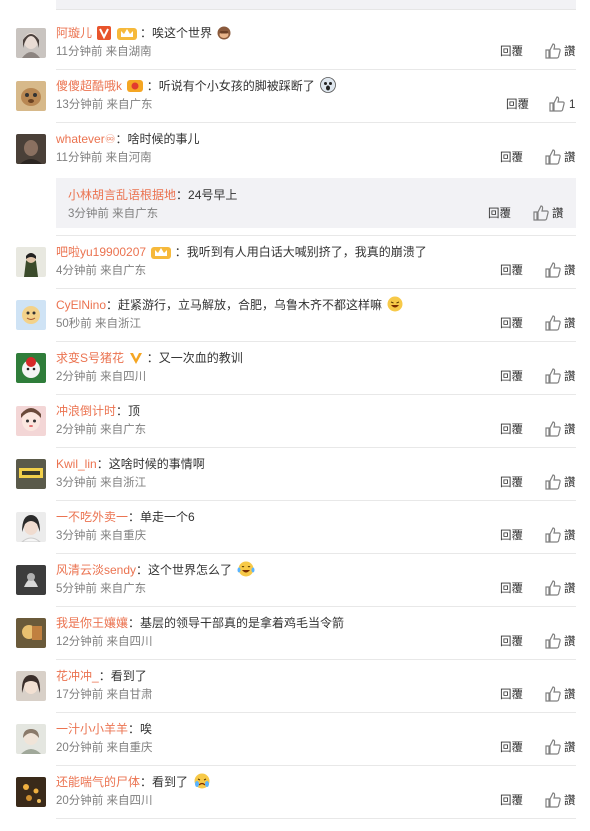 This screenshot has height=831, width=590. What do you see at coordinates (81, 305) in the screenshot?
I see `username-link: CyElNino` at bounding box center [81, 305].